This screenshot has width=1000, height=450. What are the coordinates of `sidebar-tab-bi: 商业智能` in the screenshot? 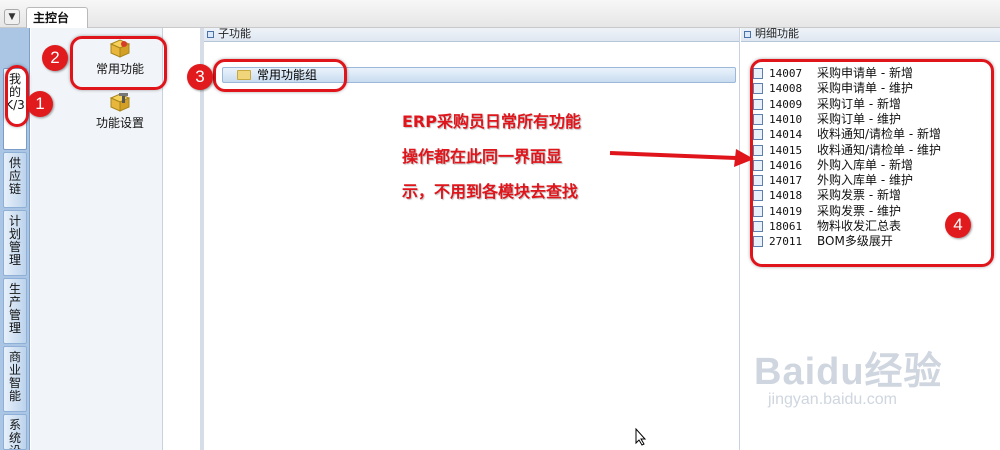 It's located at (15, 379).